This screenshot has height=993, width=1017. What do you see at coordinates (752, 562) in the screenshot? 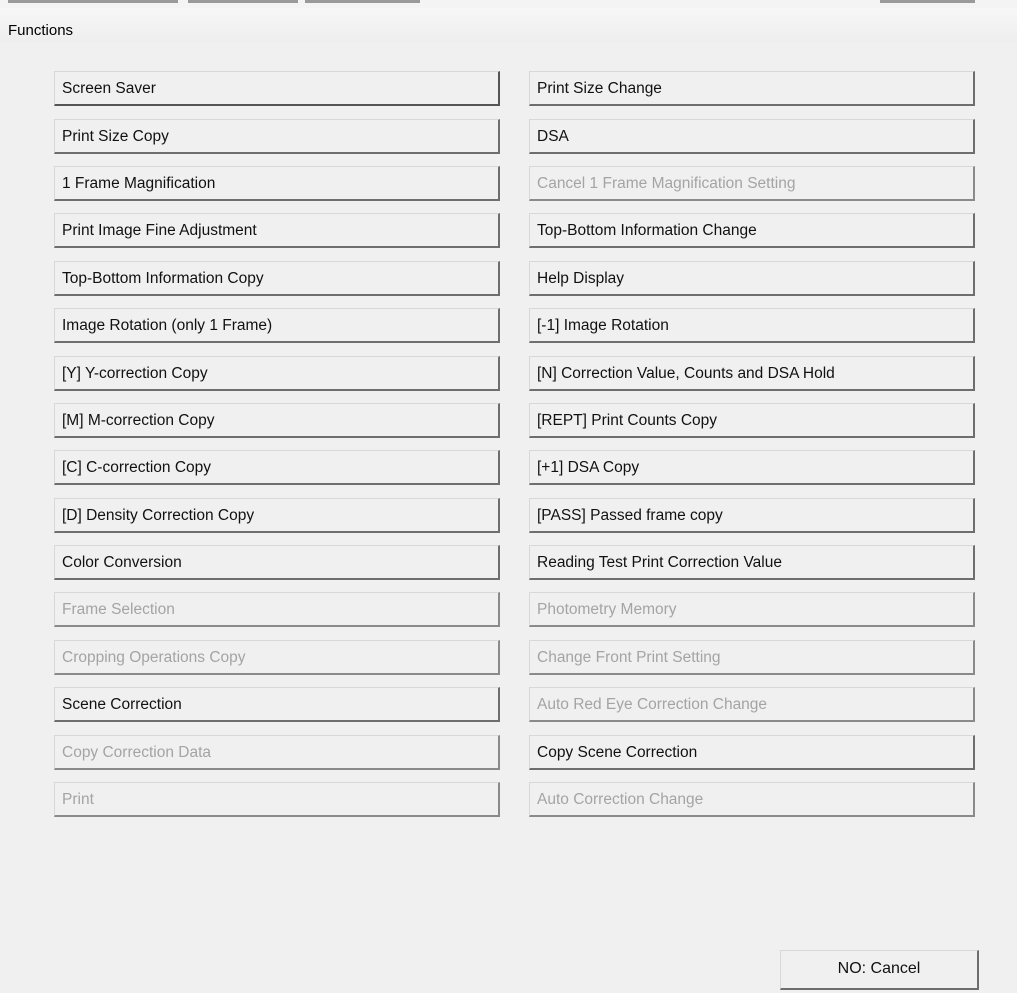
I see `reading-test-print-correction-value-button: Reading Test Print Correction Value` at bounding box center [752, 562].